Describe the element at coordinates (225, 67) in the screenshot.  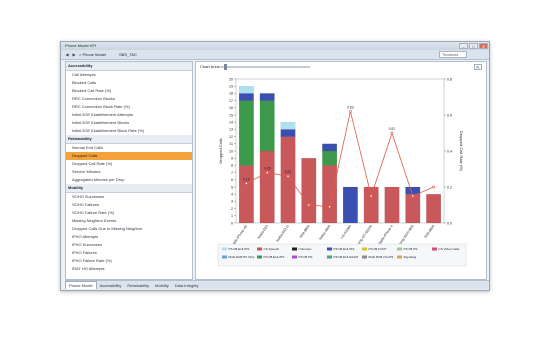
I see `slider-thumb` at that location.